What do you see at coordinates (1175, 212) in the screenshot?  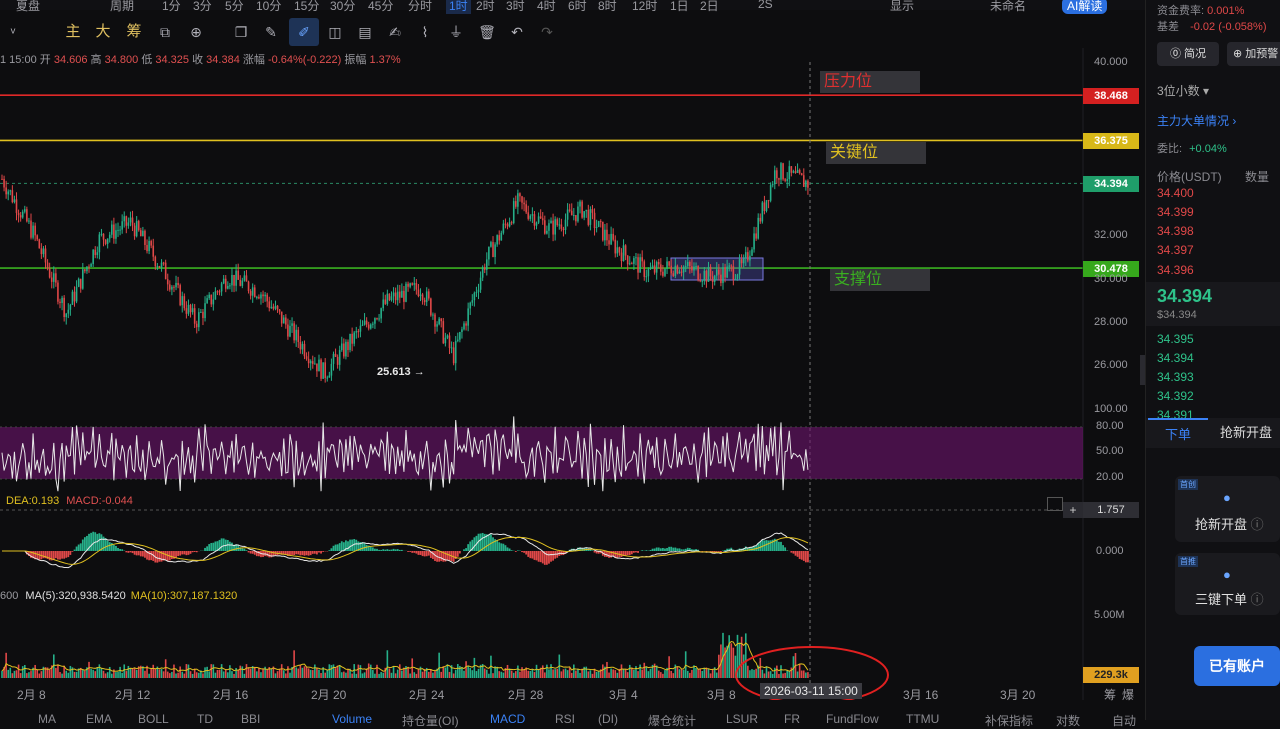 I see `ask-price: 34.399` at bounding box center [1175, 212].